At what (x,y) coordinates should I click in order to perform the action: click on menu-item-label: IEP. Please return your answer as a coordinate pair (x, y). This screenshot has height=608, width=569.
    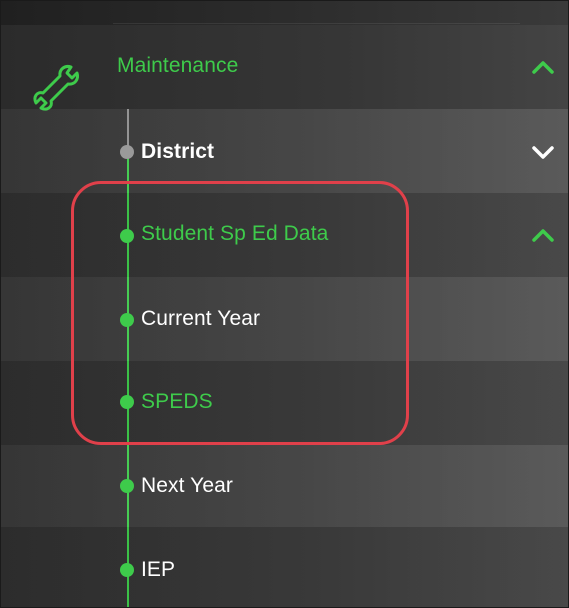
    Looking at the image, I should click on (158, 569).